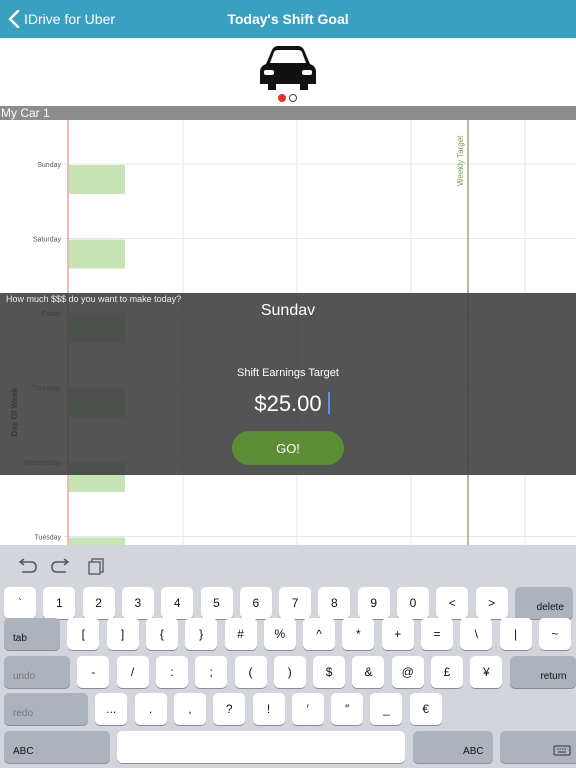 The image size is (576, 768). What do you see at coordinates (425, 709) in the screenshot?
I see `key-symbol-3-9: €` at bounding box center [425, 709].